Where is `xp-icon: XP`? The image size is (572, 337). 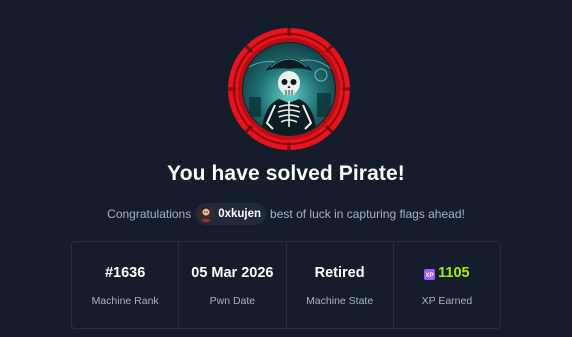 xp-icon: XP is located at coordinates (430, 274).